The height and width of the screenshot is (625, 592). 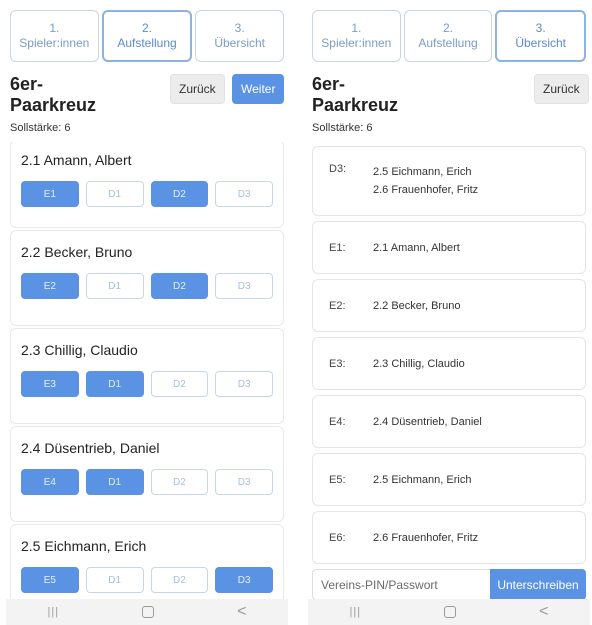 I want to click on position-code: E4:, so click(x=337, y=421).